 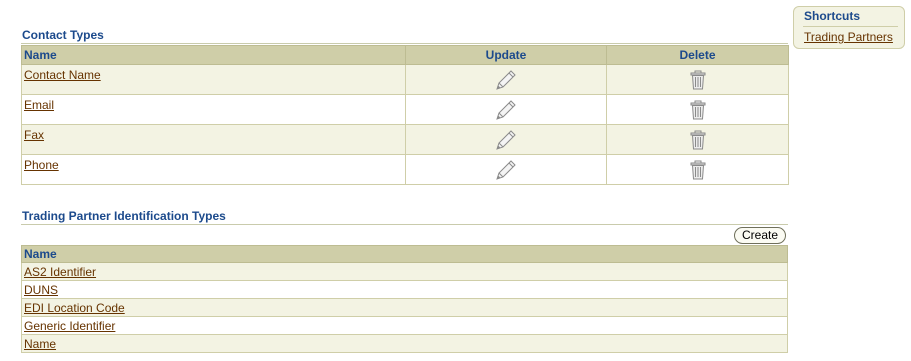 I want to click on name-cell: Fax, so click(x=213, y=139).